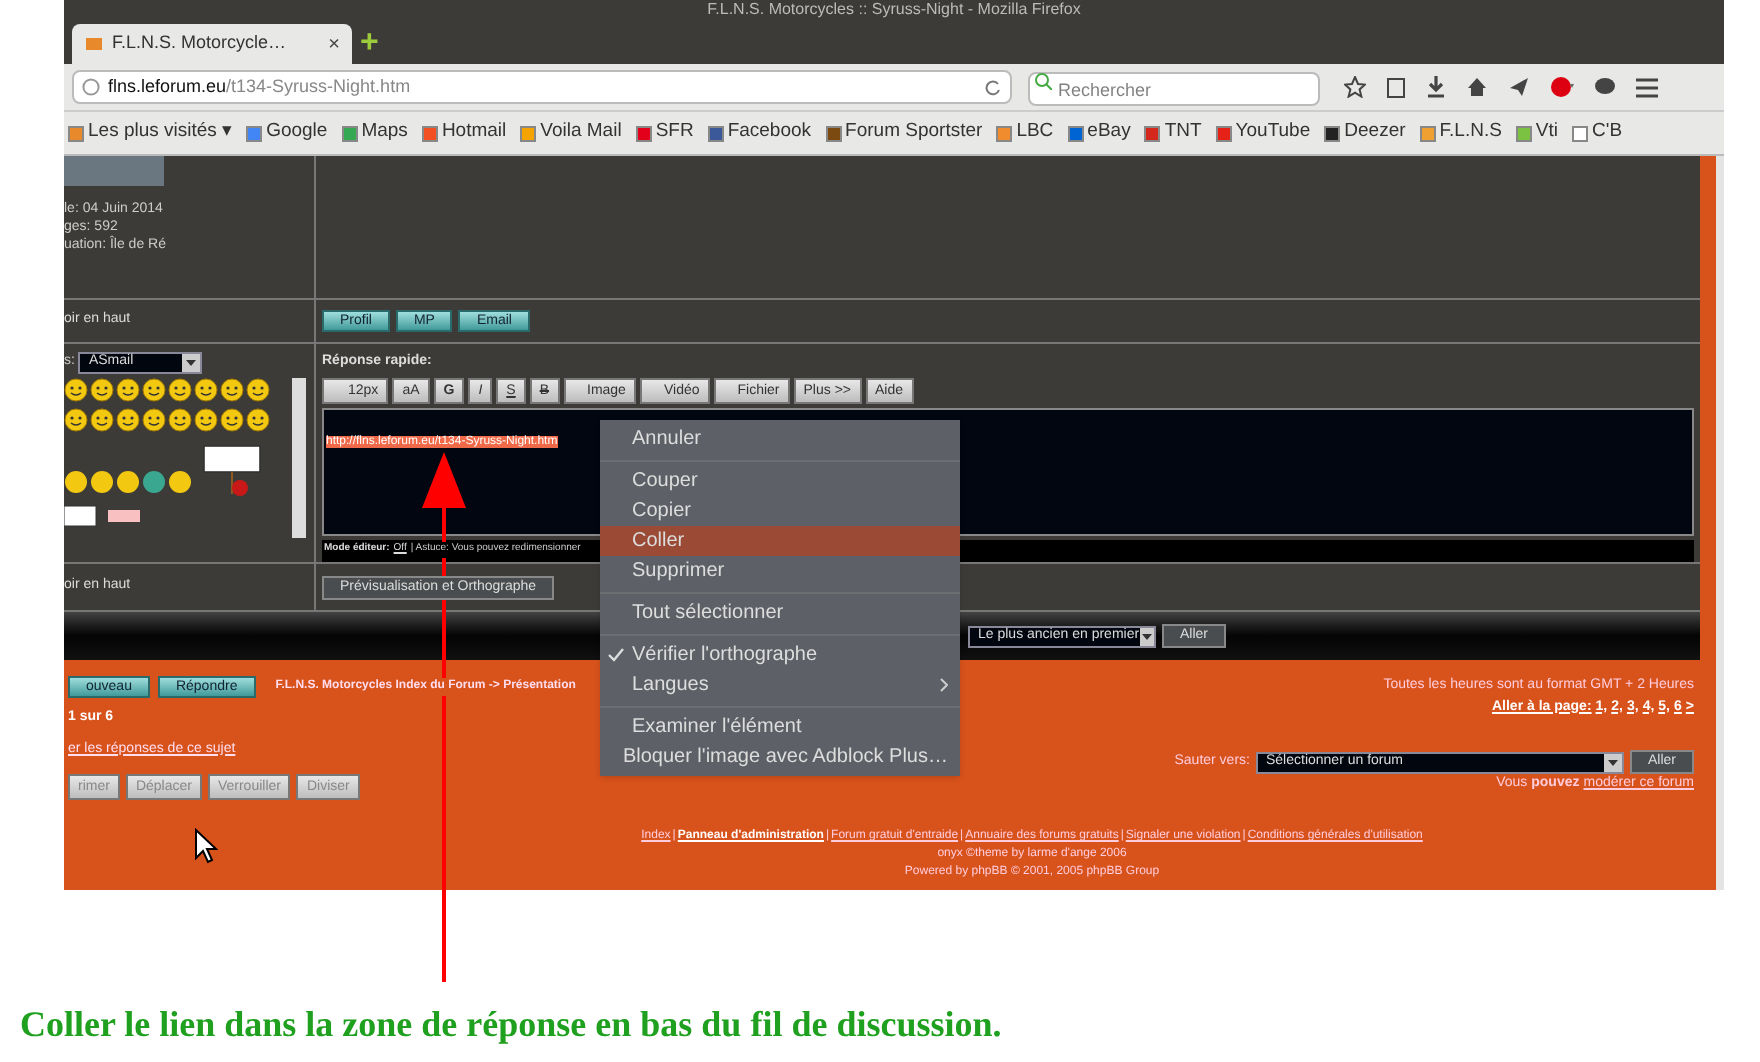 Image resolution: width=1760 pixels, height=1062 pixels. Describe the element at coordinates (780, 571) in the screenshot. I see `menu-item: Supprimer` at that location.